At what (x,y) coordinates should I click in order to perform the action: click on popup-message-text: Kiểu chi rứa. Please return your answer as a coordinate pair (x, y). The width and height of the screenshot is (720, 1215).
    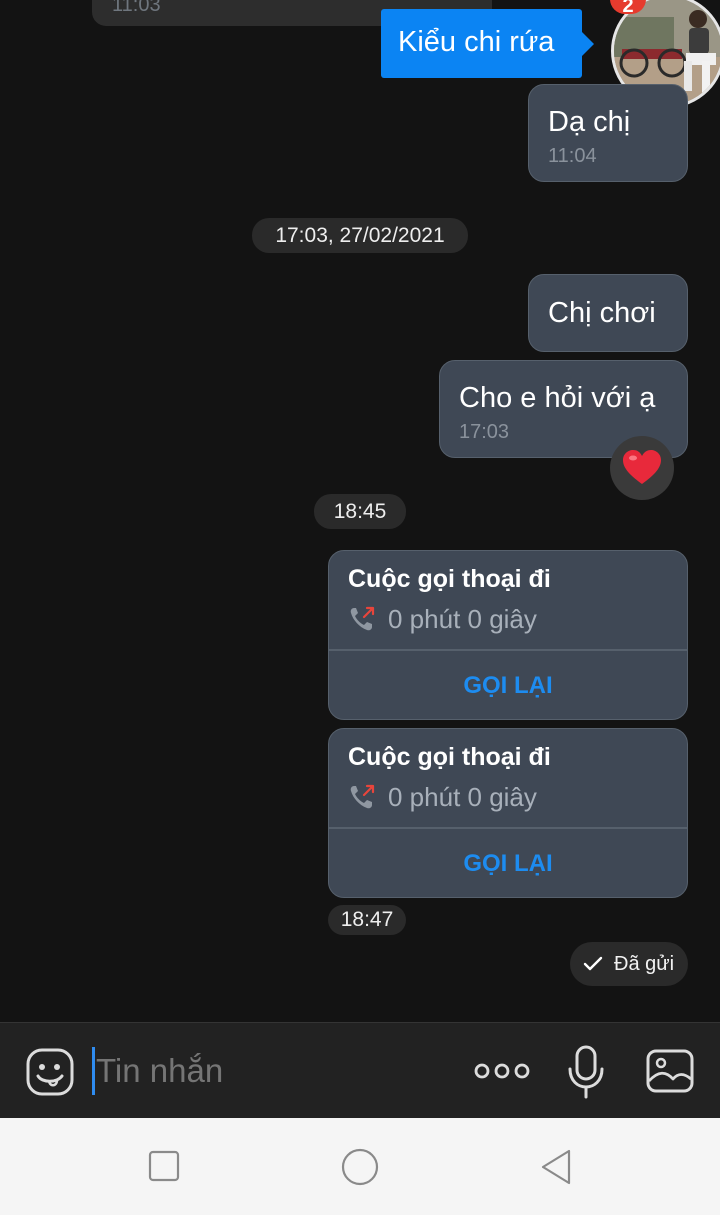
    Looking at the image, I should click on (476, 42).